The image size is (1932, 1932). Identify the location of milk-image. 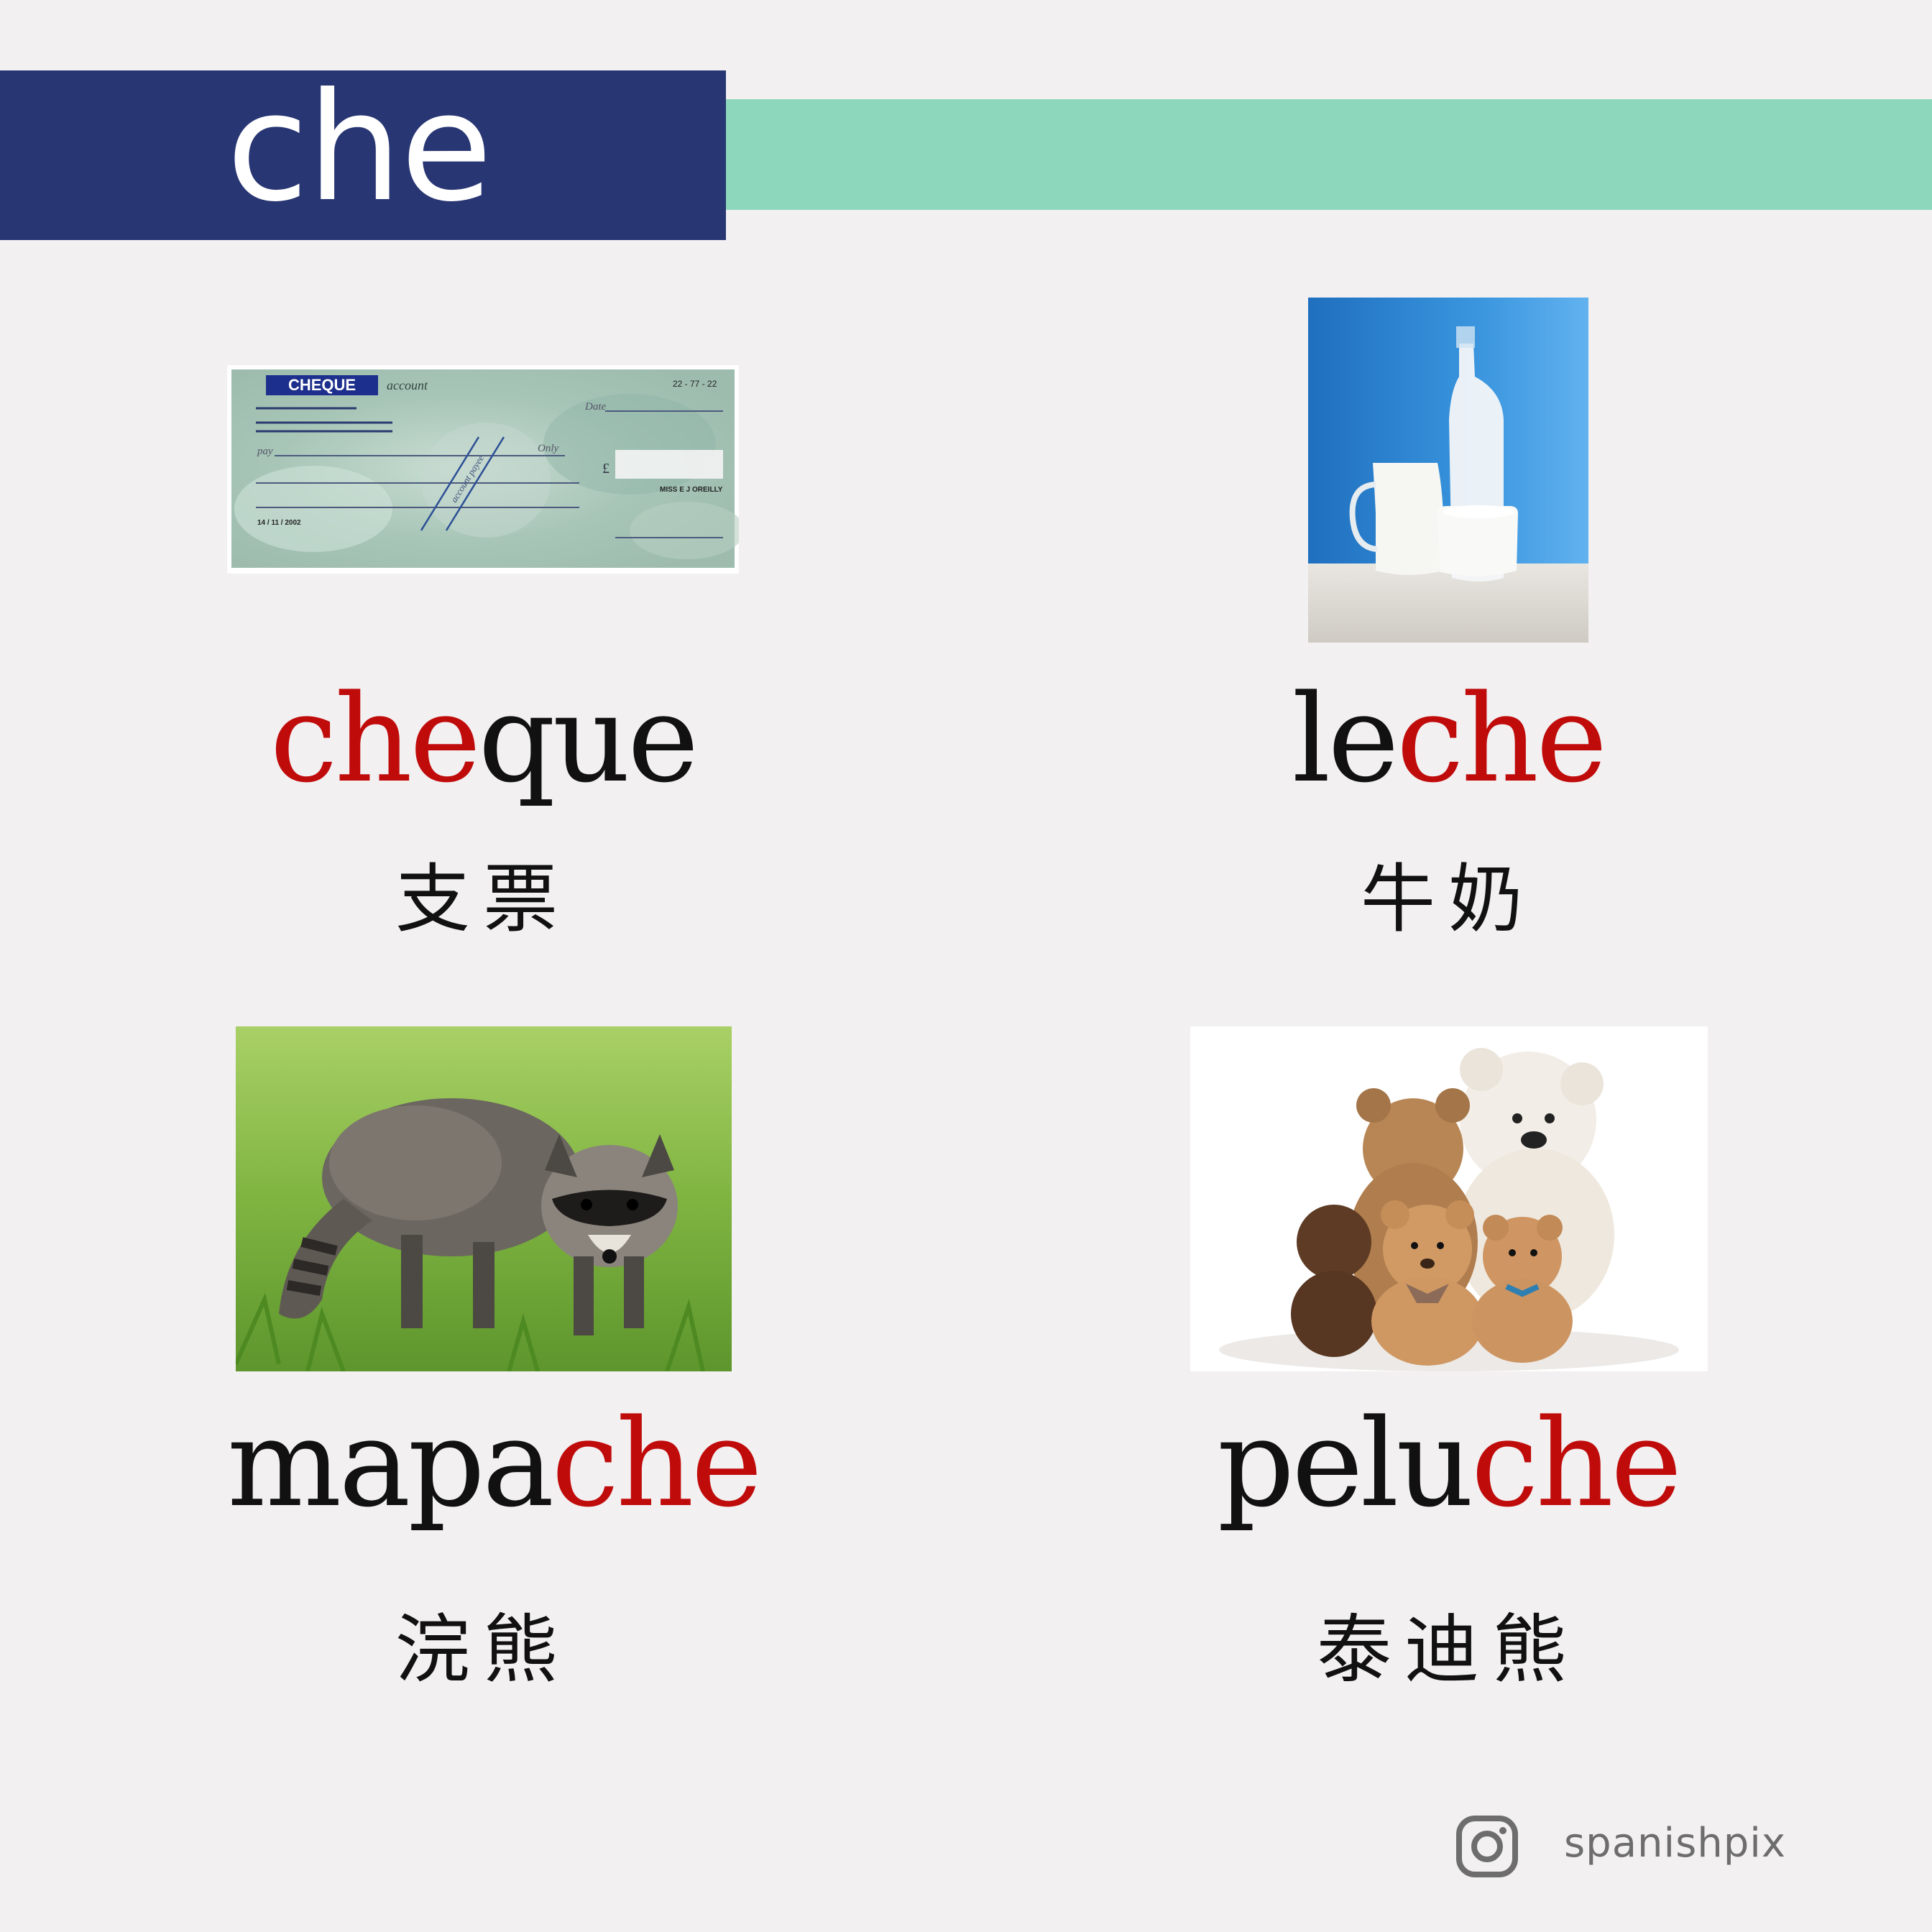
(1448, 470).